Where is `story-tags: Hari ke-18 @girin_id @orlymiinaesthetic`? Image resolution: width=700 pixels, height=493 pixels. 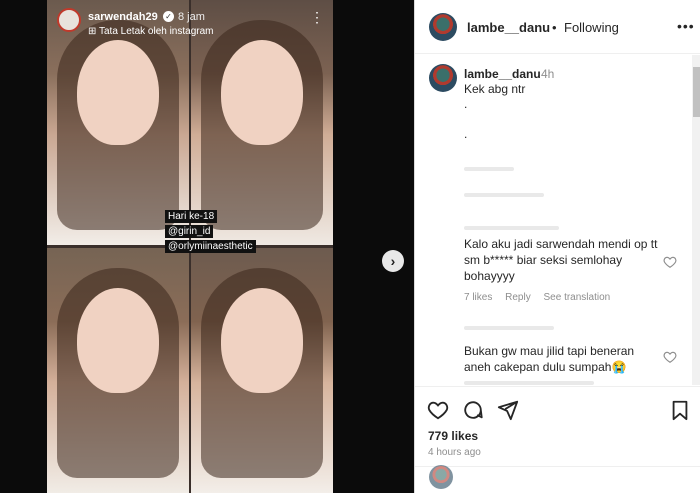 story-tags: Hari ke-18 @girin_id @orlymiinaesthetic is located at coordinates (210, 232).